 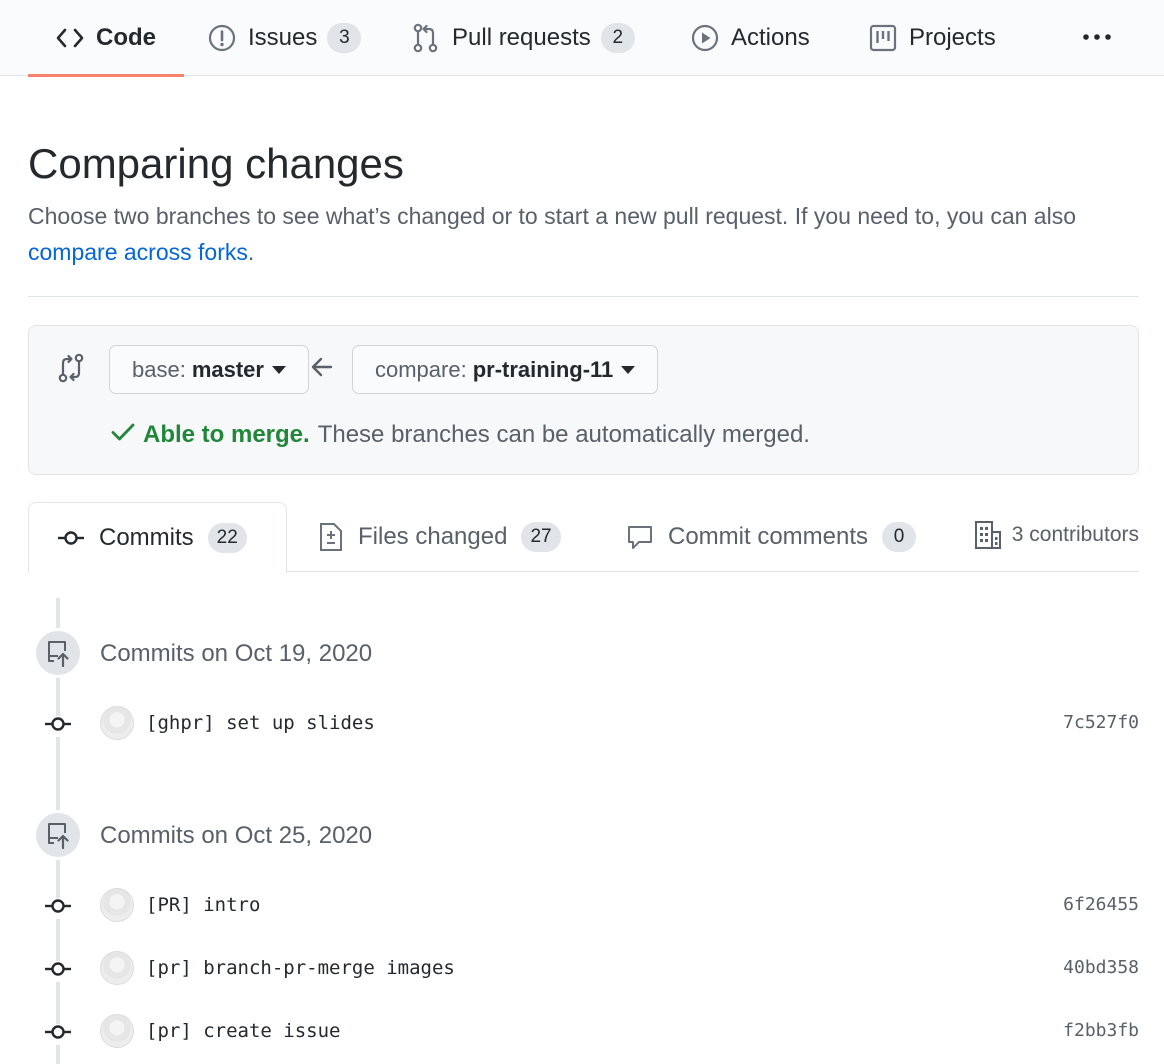 I want to click on arrow-left-icon, so click(x=322, y=369).